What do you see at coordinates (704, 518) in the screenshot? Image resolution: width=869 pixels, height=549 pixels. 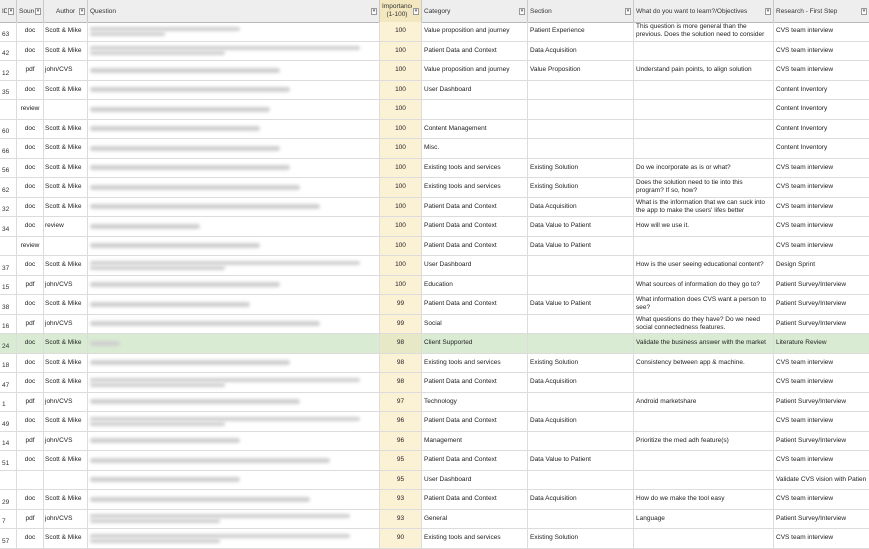 I see `cell-objectives: Language` at bounding box center [704, 518].